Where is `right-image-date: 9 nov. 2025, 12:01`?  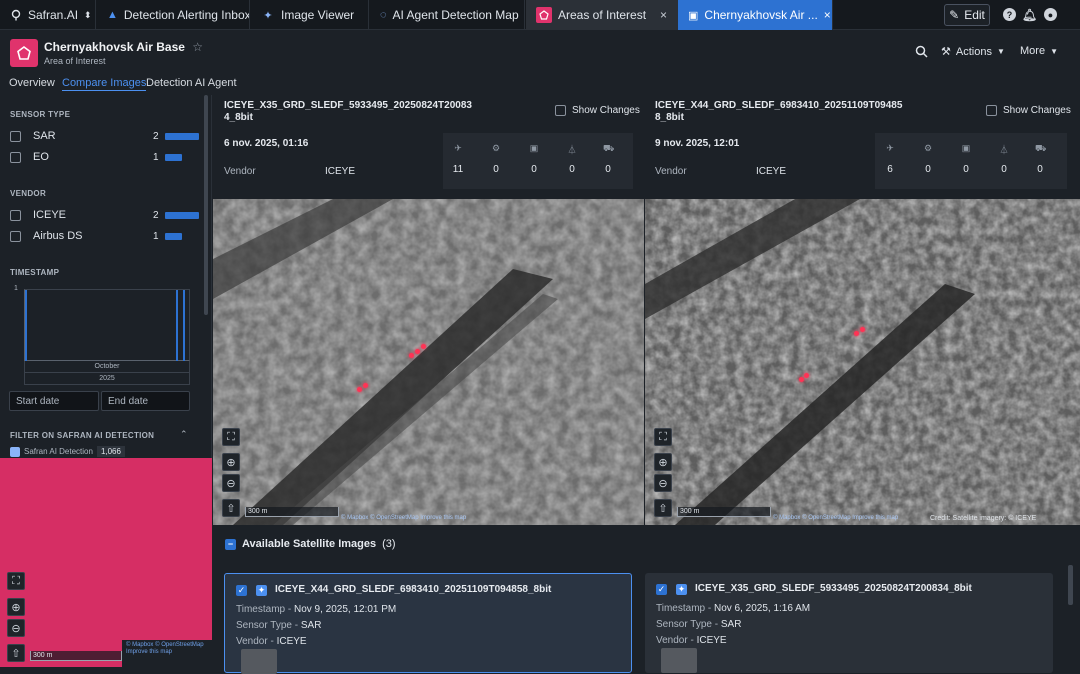 right-image-date: 9 nov. 2025, 12:01 is located at coordinates (697, 143).